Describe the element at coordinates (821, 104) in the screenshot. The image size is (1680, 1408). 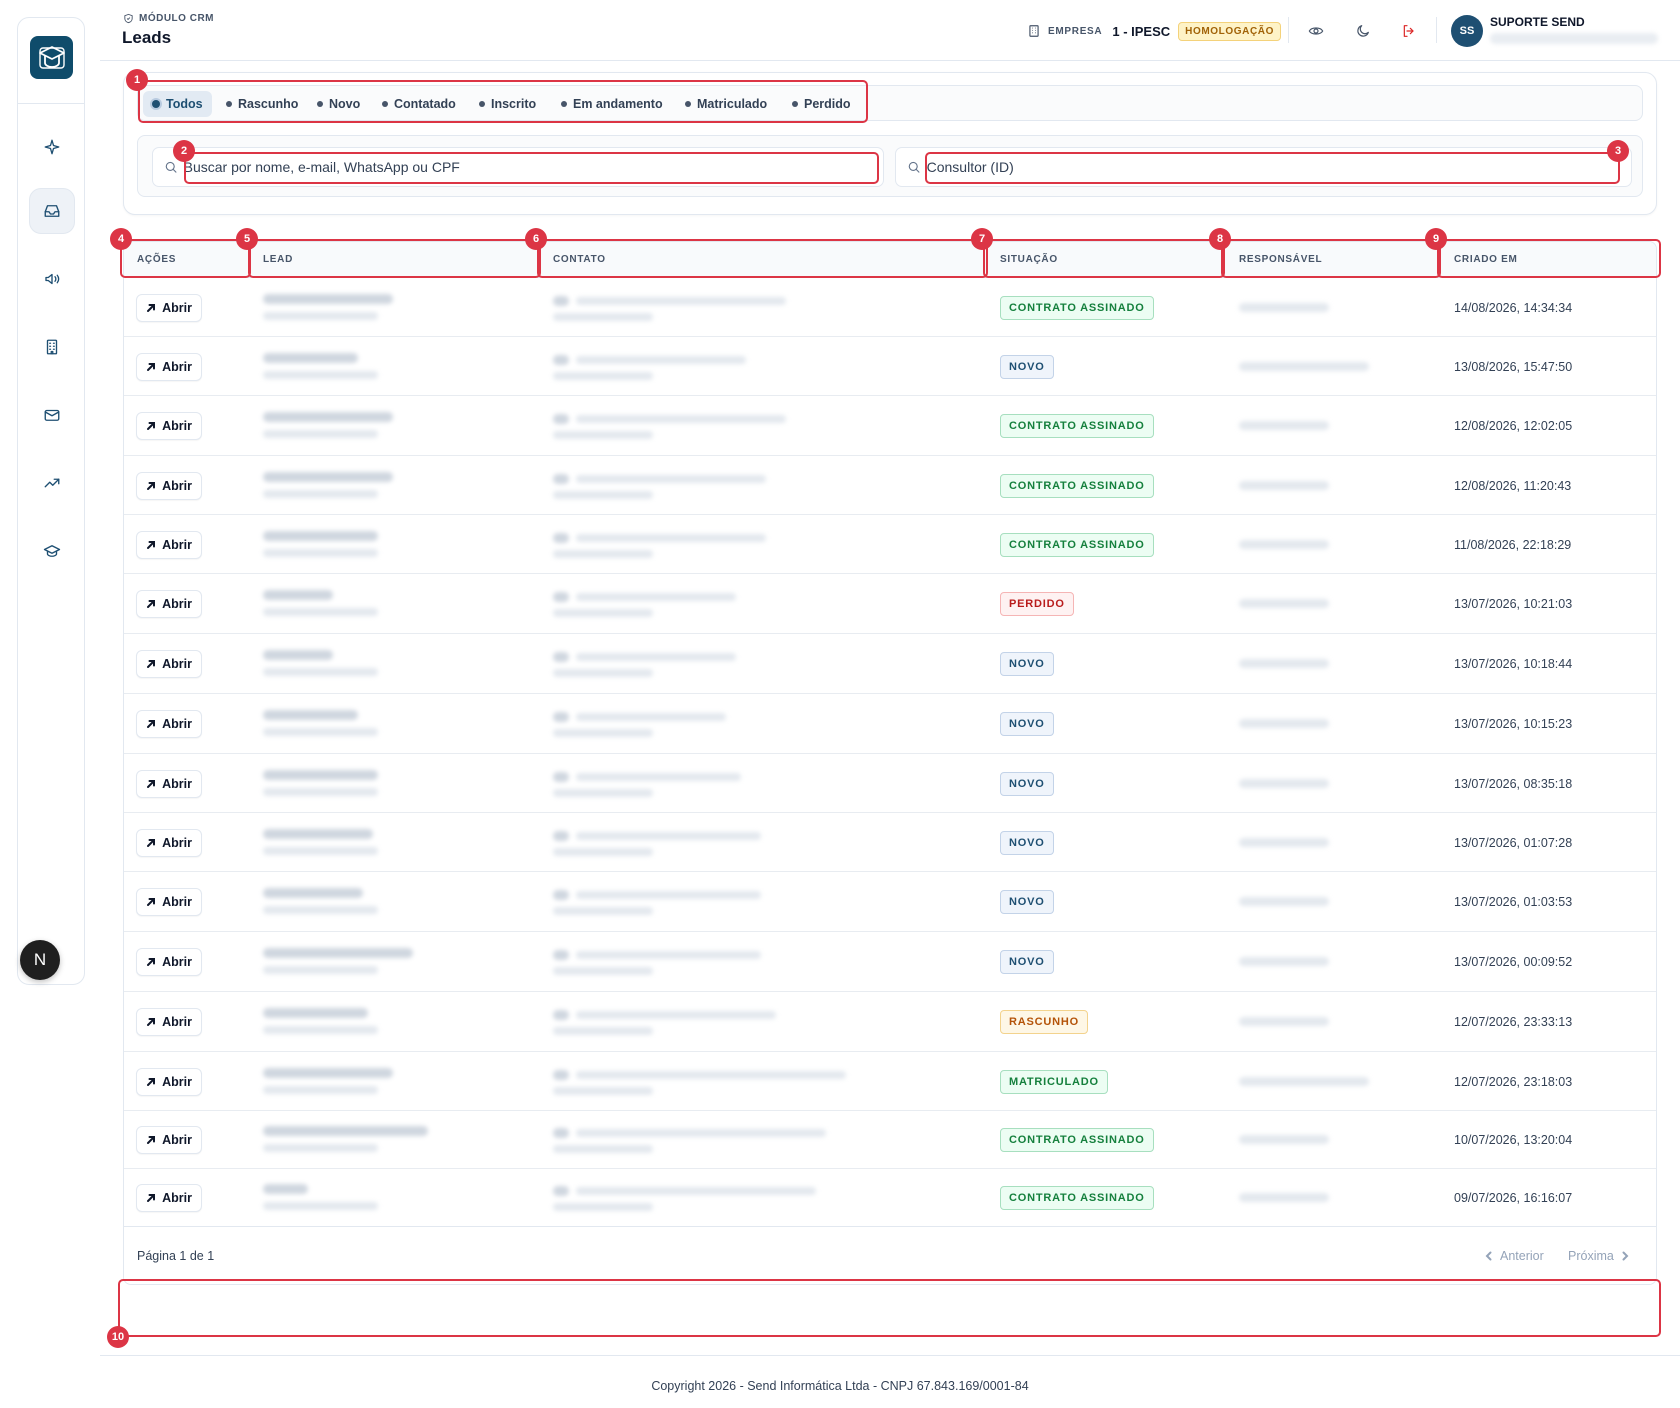
I see `tab-perdido: Perdido` at that location.